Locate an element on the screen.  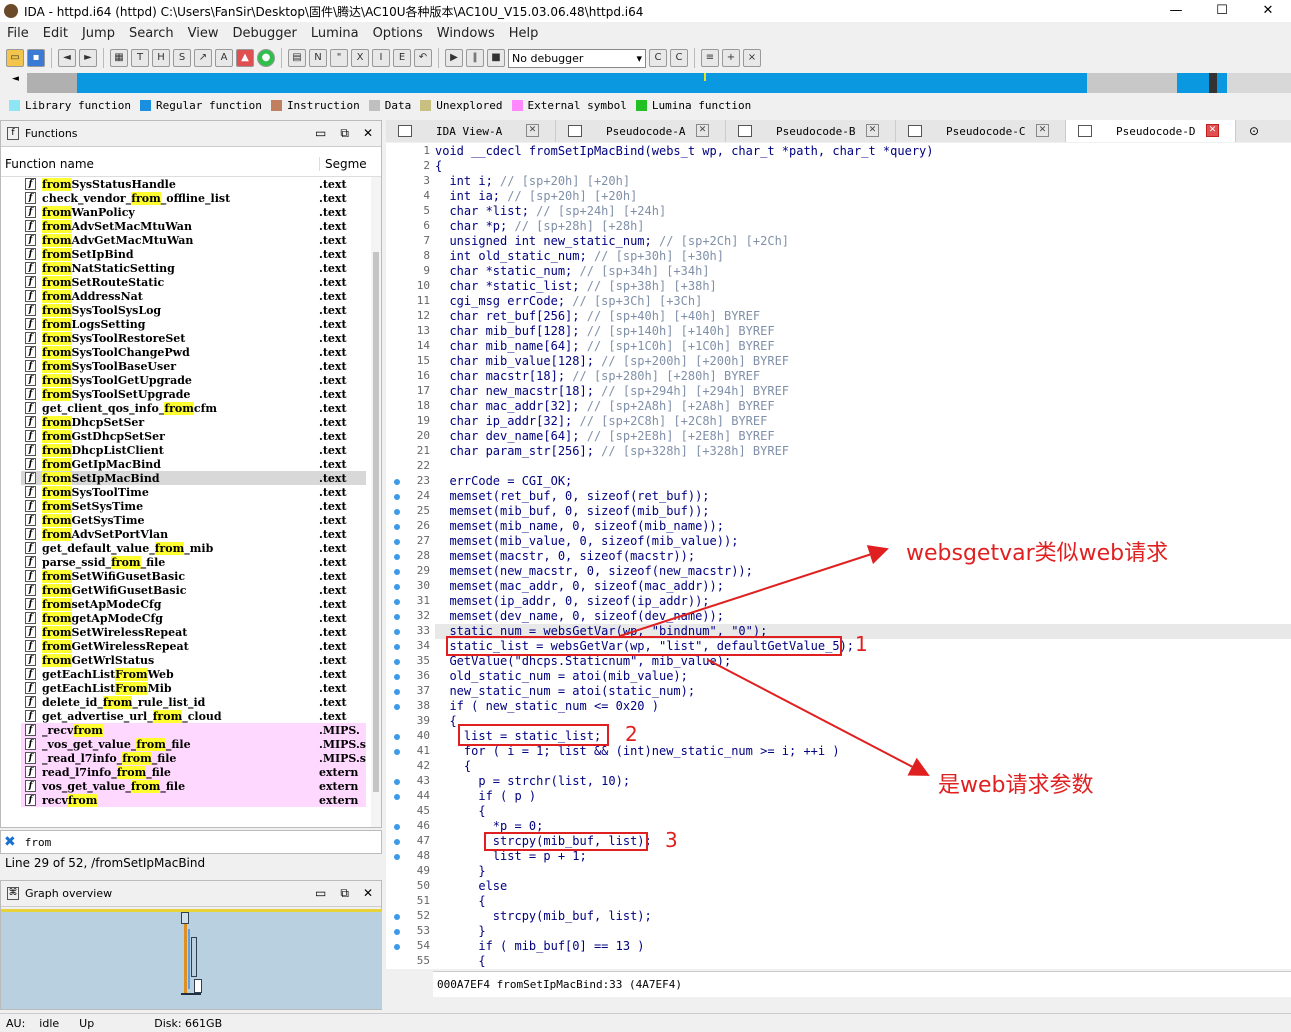
status-disk: Disk: 661GB is located at coordinates (188, 1023).